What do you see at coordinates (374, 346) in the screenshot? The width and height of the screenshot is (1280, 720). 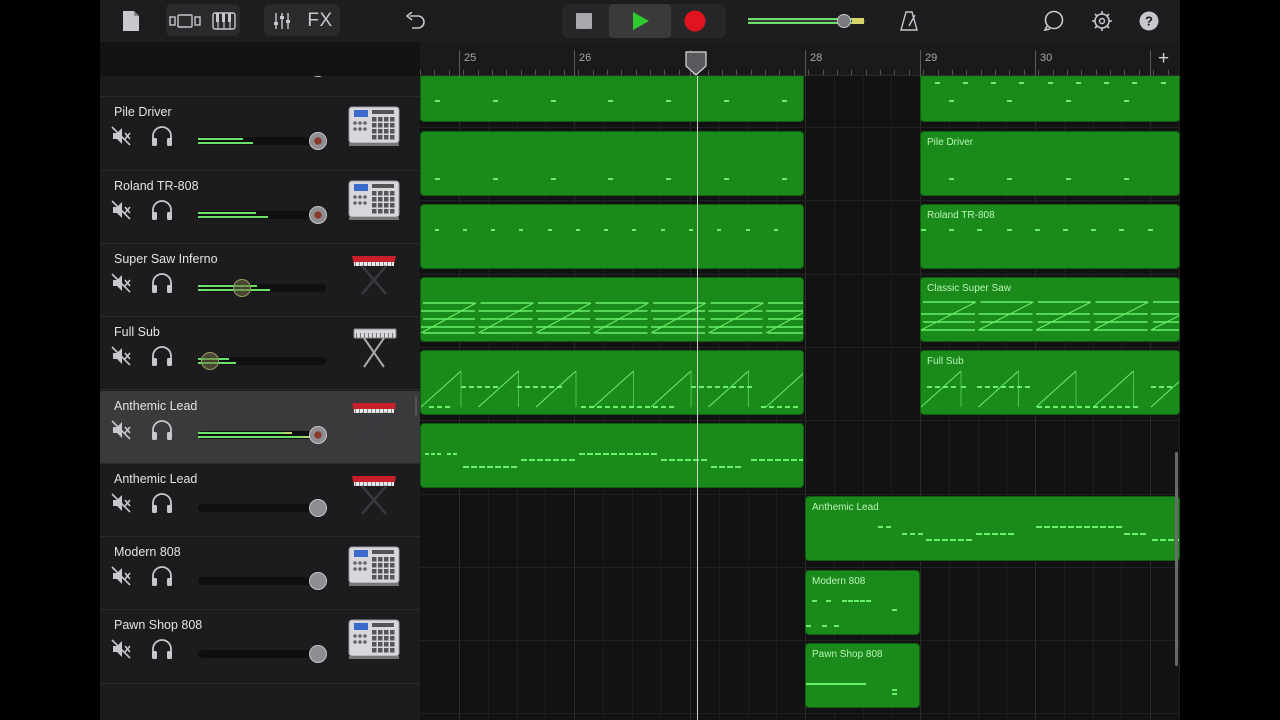 I see `keyboard-stand-icon` at bounding box center [374, 346].